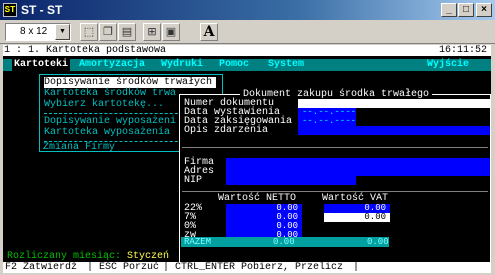 This screenshot has height=275, width=495. I want to click on chevron-down-icon: ▼, so click(62, 32).